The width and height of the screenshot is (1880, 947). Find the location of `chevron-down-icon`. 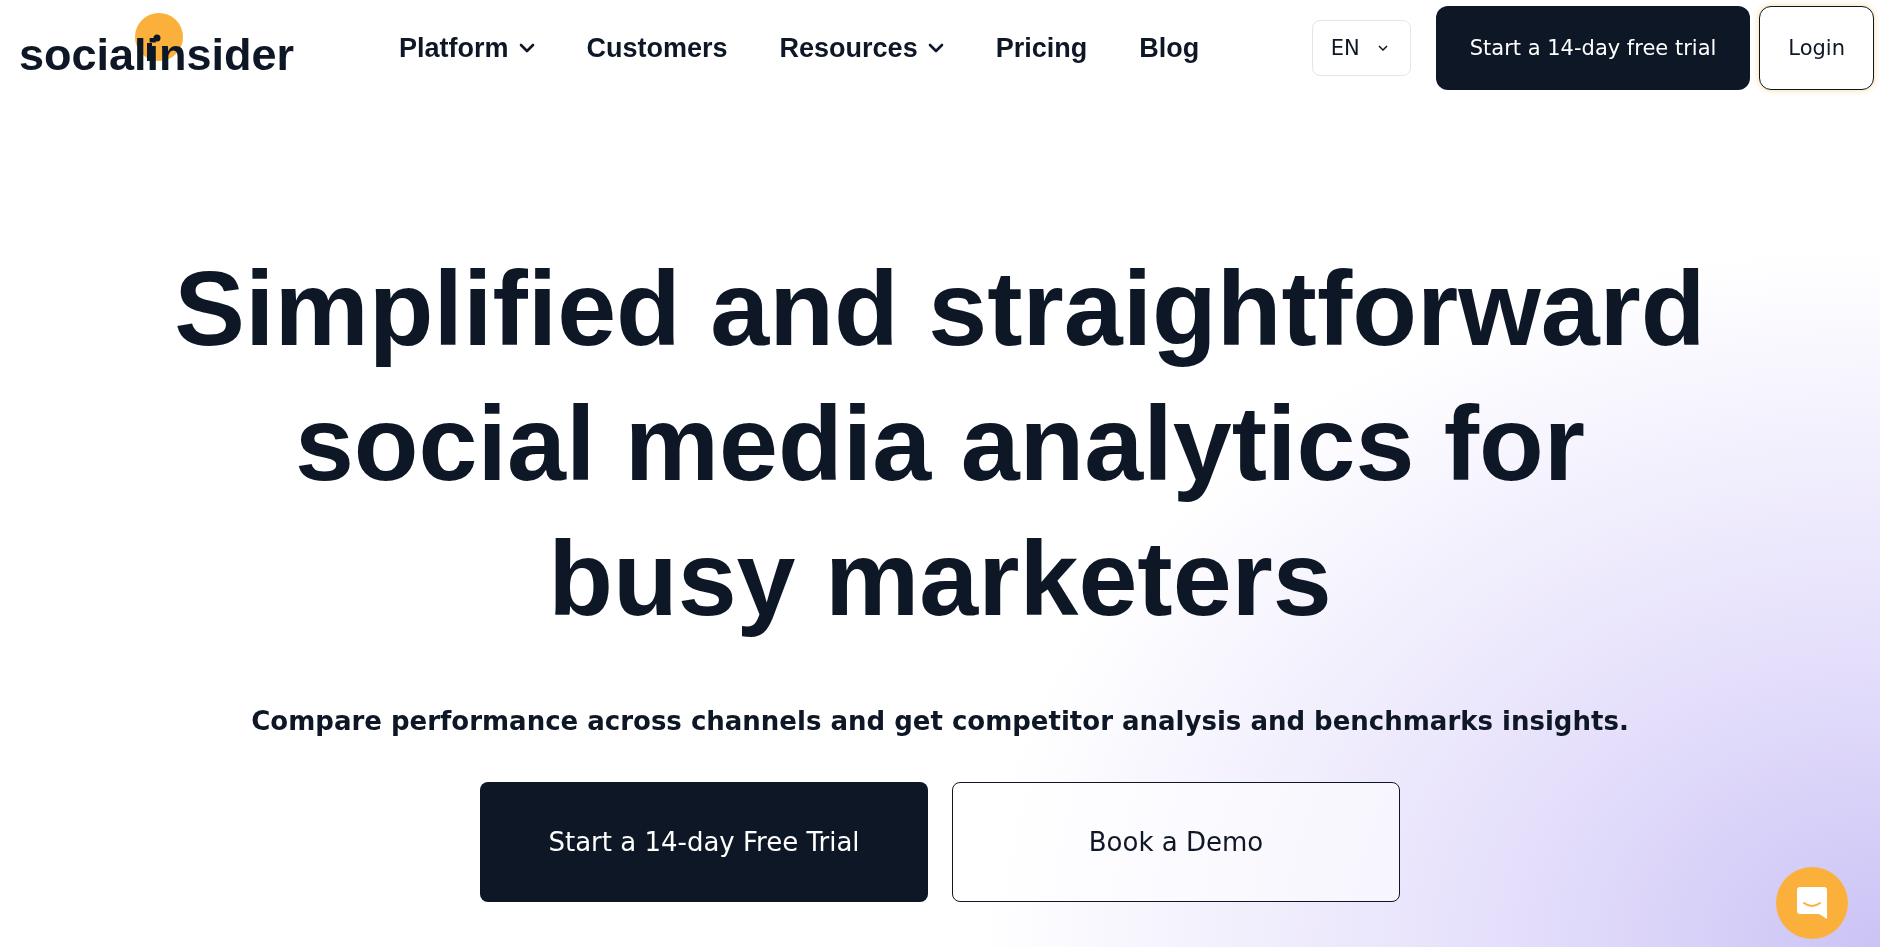

chevron-down-icon is located at coordinates (1382, 48).